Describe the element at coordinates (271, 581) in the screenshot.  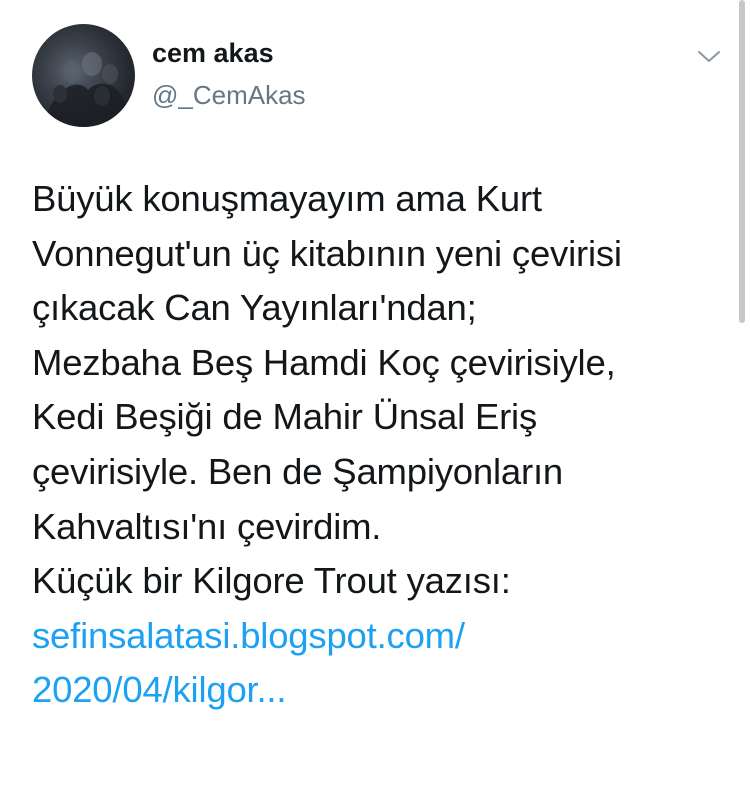
I see `tweet-text-line: Küçük bir Kilgore Trout yazısı:` at that location.